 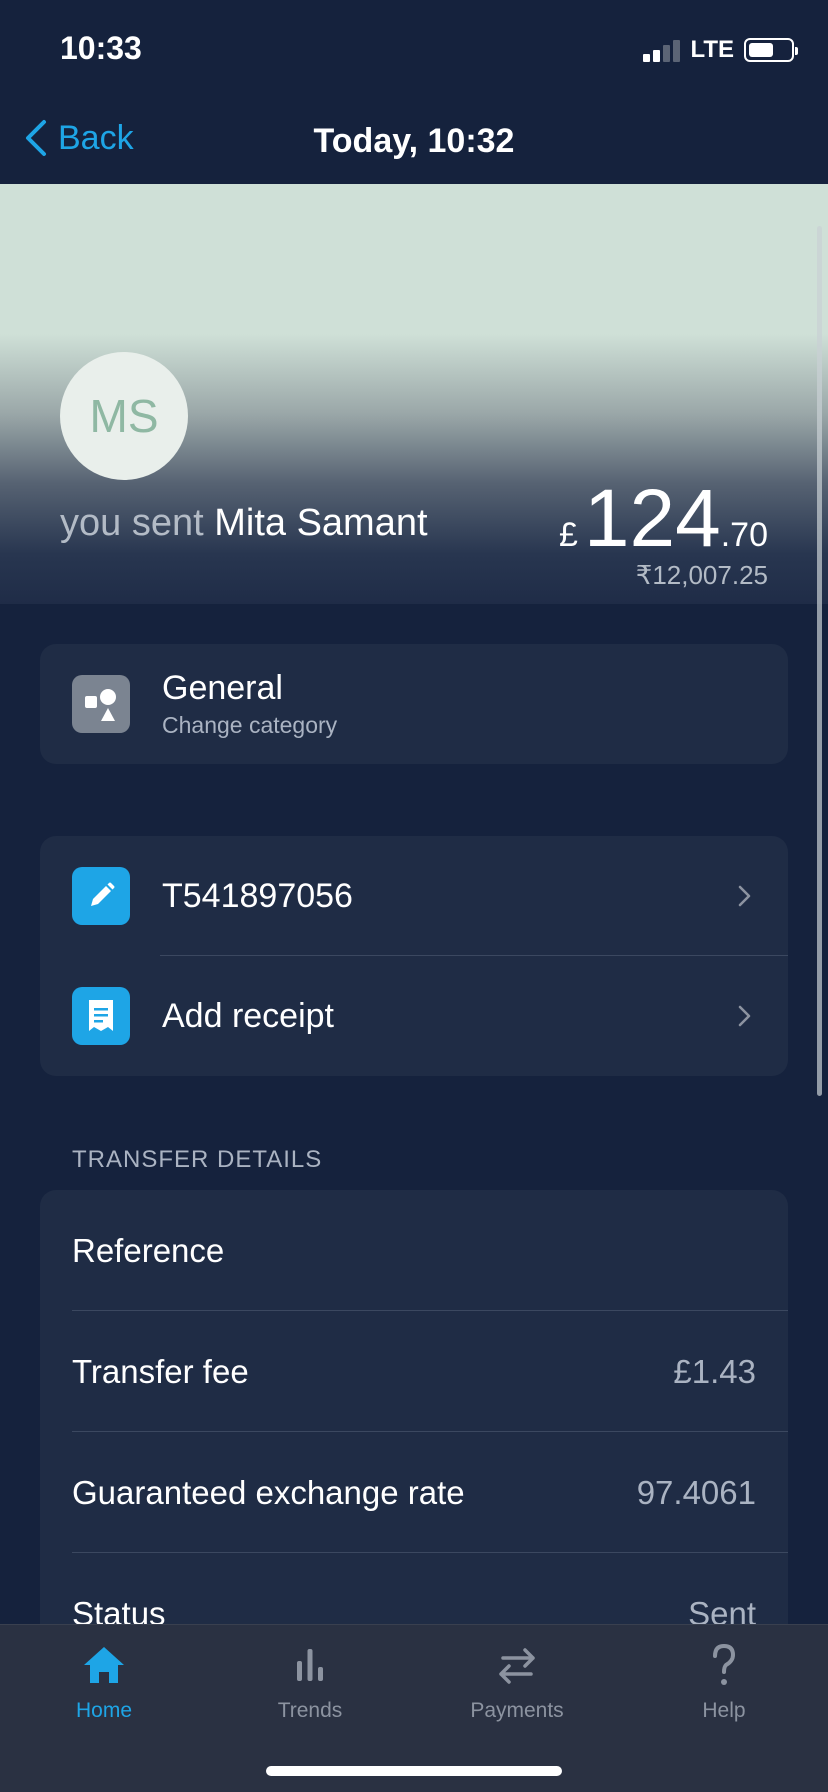 I want to click on category-card: General Change category, so click(x=414, y=704).